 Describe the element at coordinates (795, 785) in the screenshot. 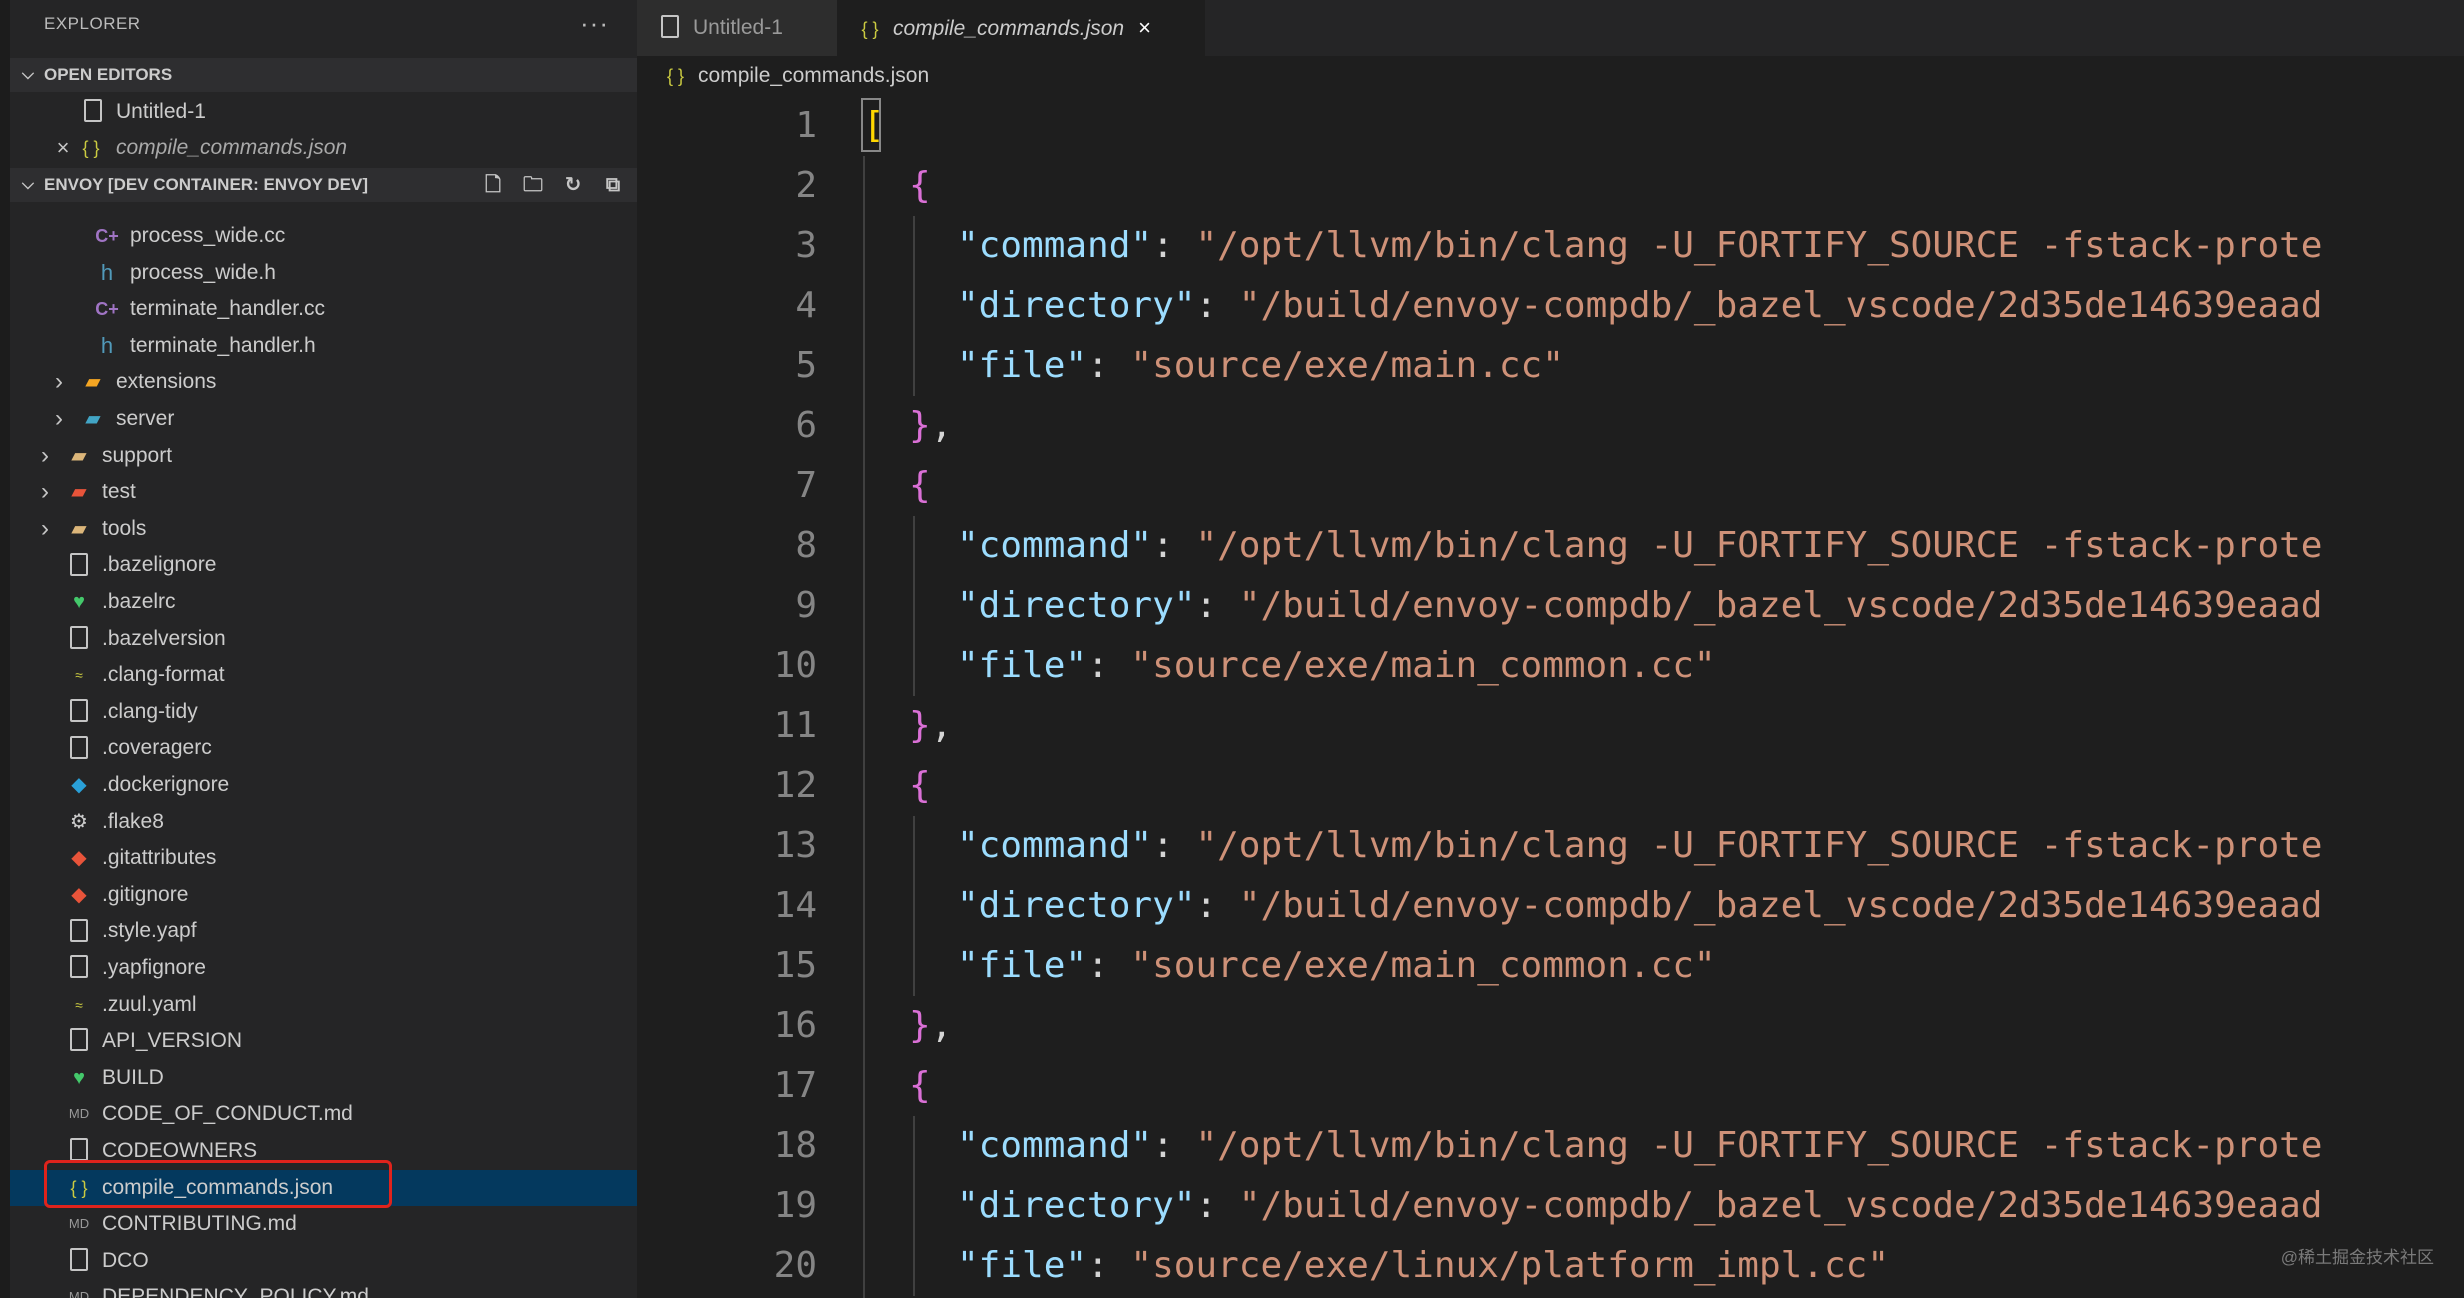

I see `line-number: 12` at that location.